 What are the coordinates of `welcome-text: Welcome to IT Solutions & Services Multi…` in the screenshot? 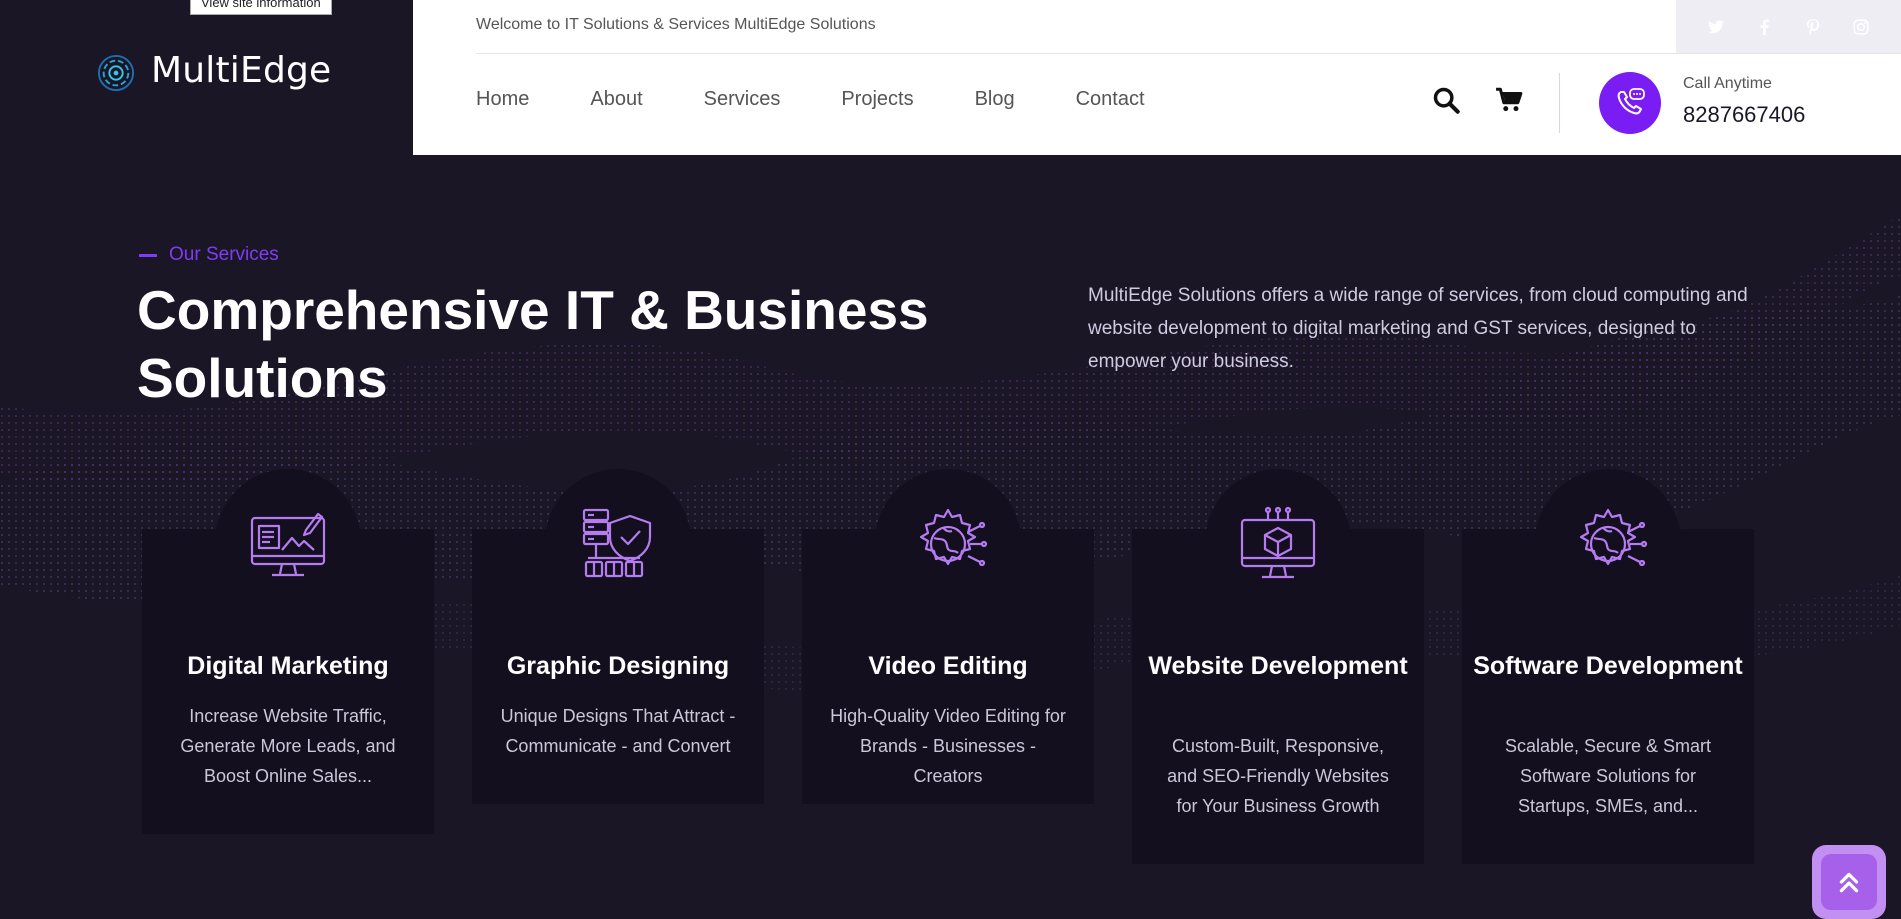 It's located at (676, 24).